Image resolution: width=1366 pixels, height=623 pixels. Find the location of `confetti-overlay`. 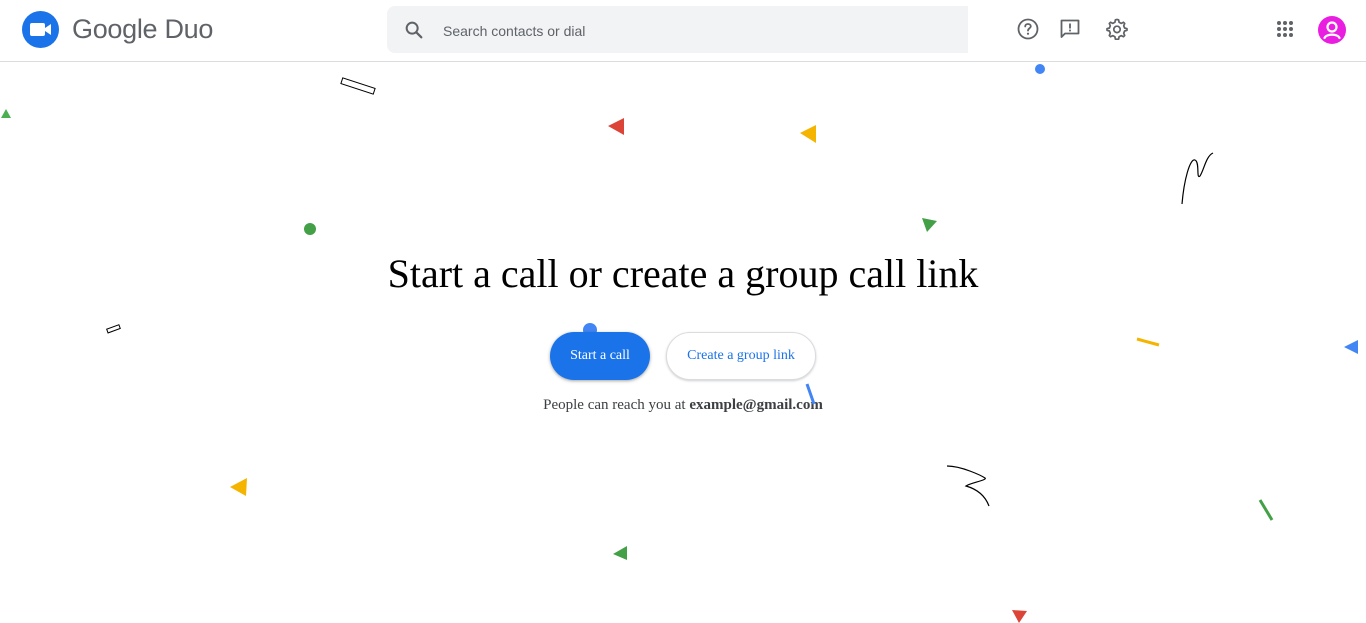

confetti-overlay is located at coordinates (810, 394).